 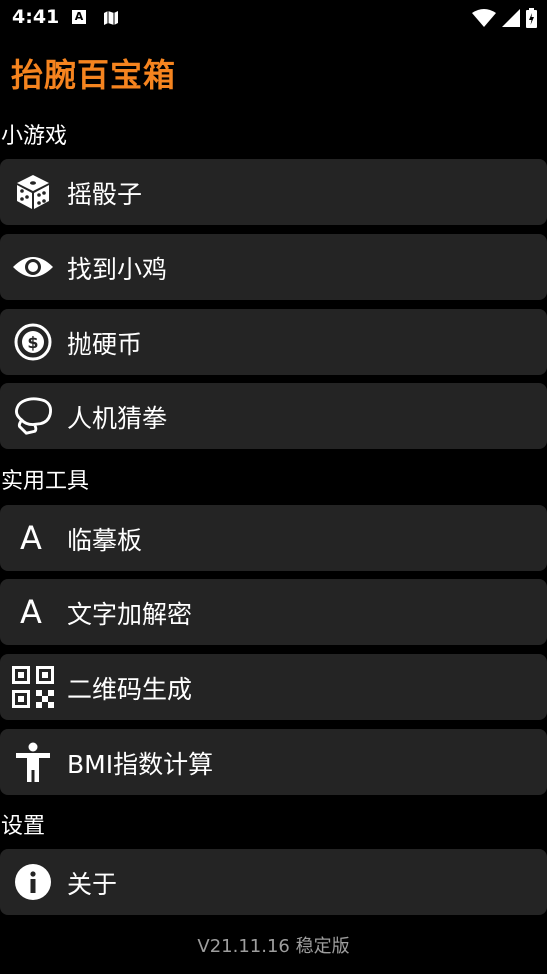 What do you see at coordinates (92, 884) in the screenshot?
I see `menu-item-label: 关于` at bounding box center [92, 884].